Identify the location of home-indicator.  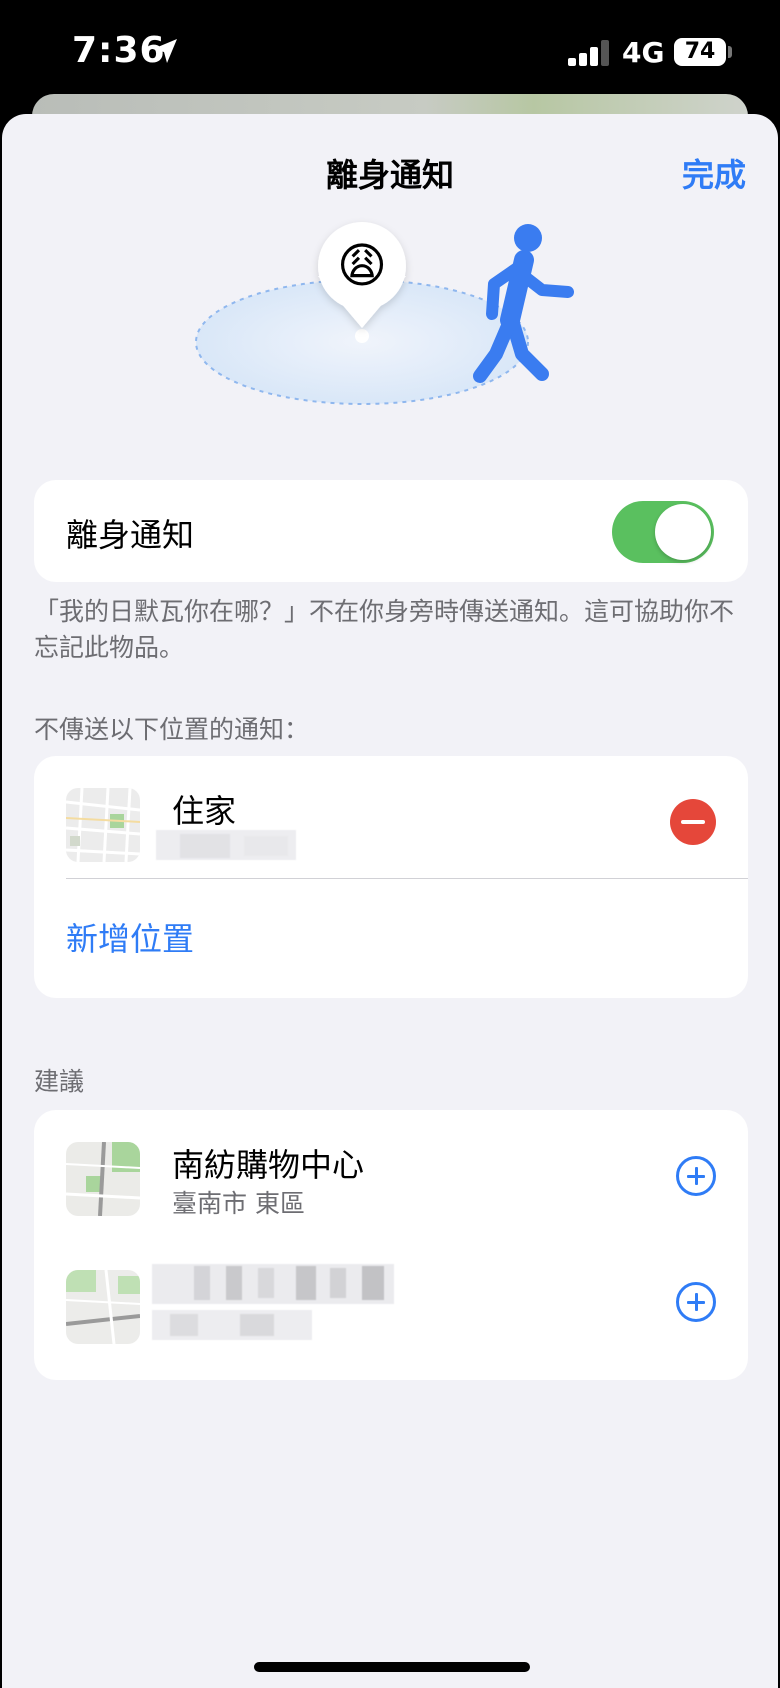
(392, 1667).